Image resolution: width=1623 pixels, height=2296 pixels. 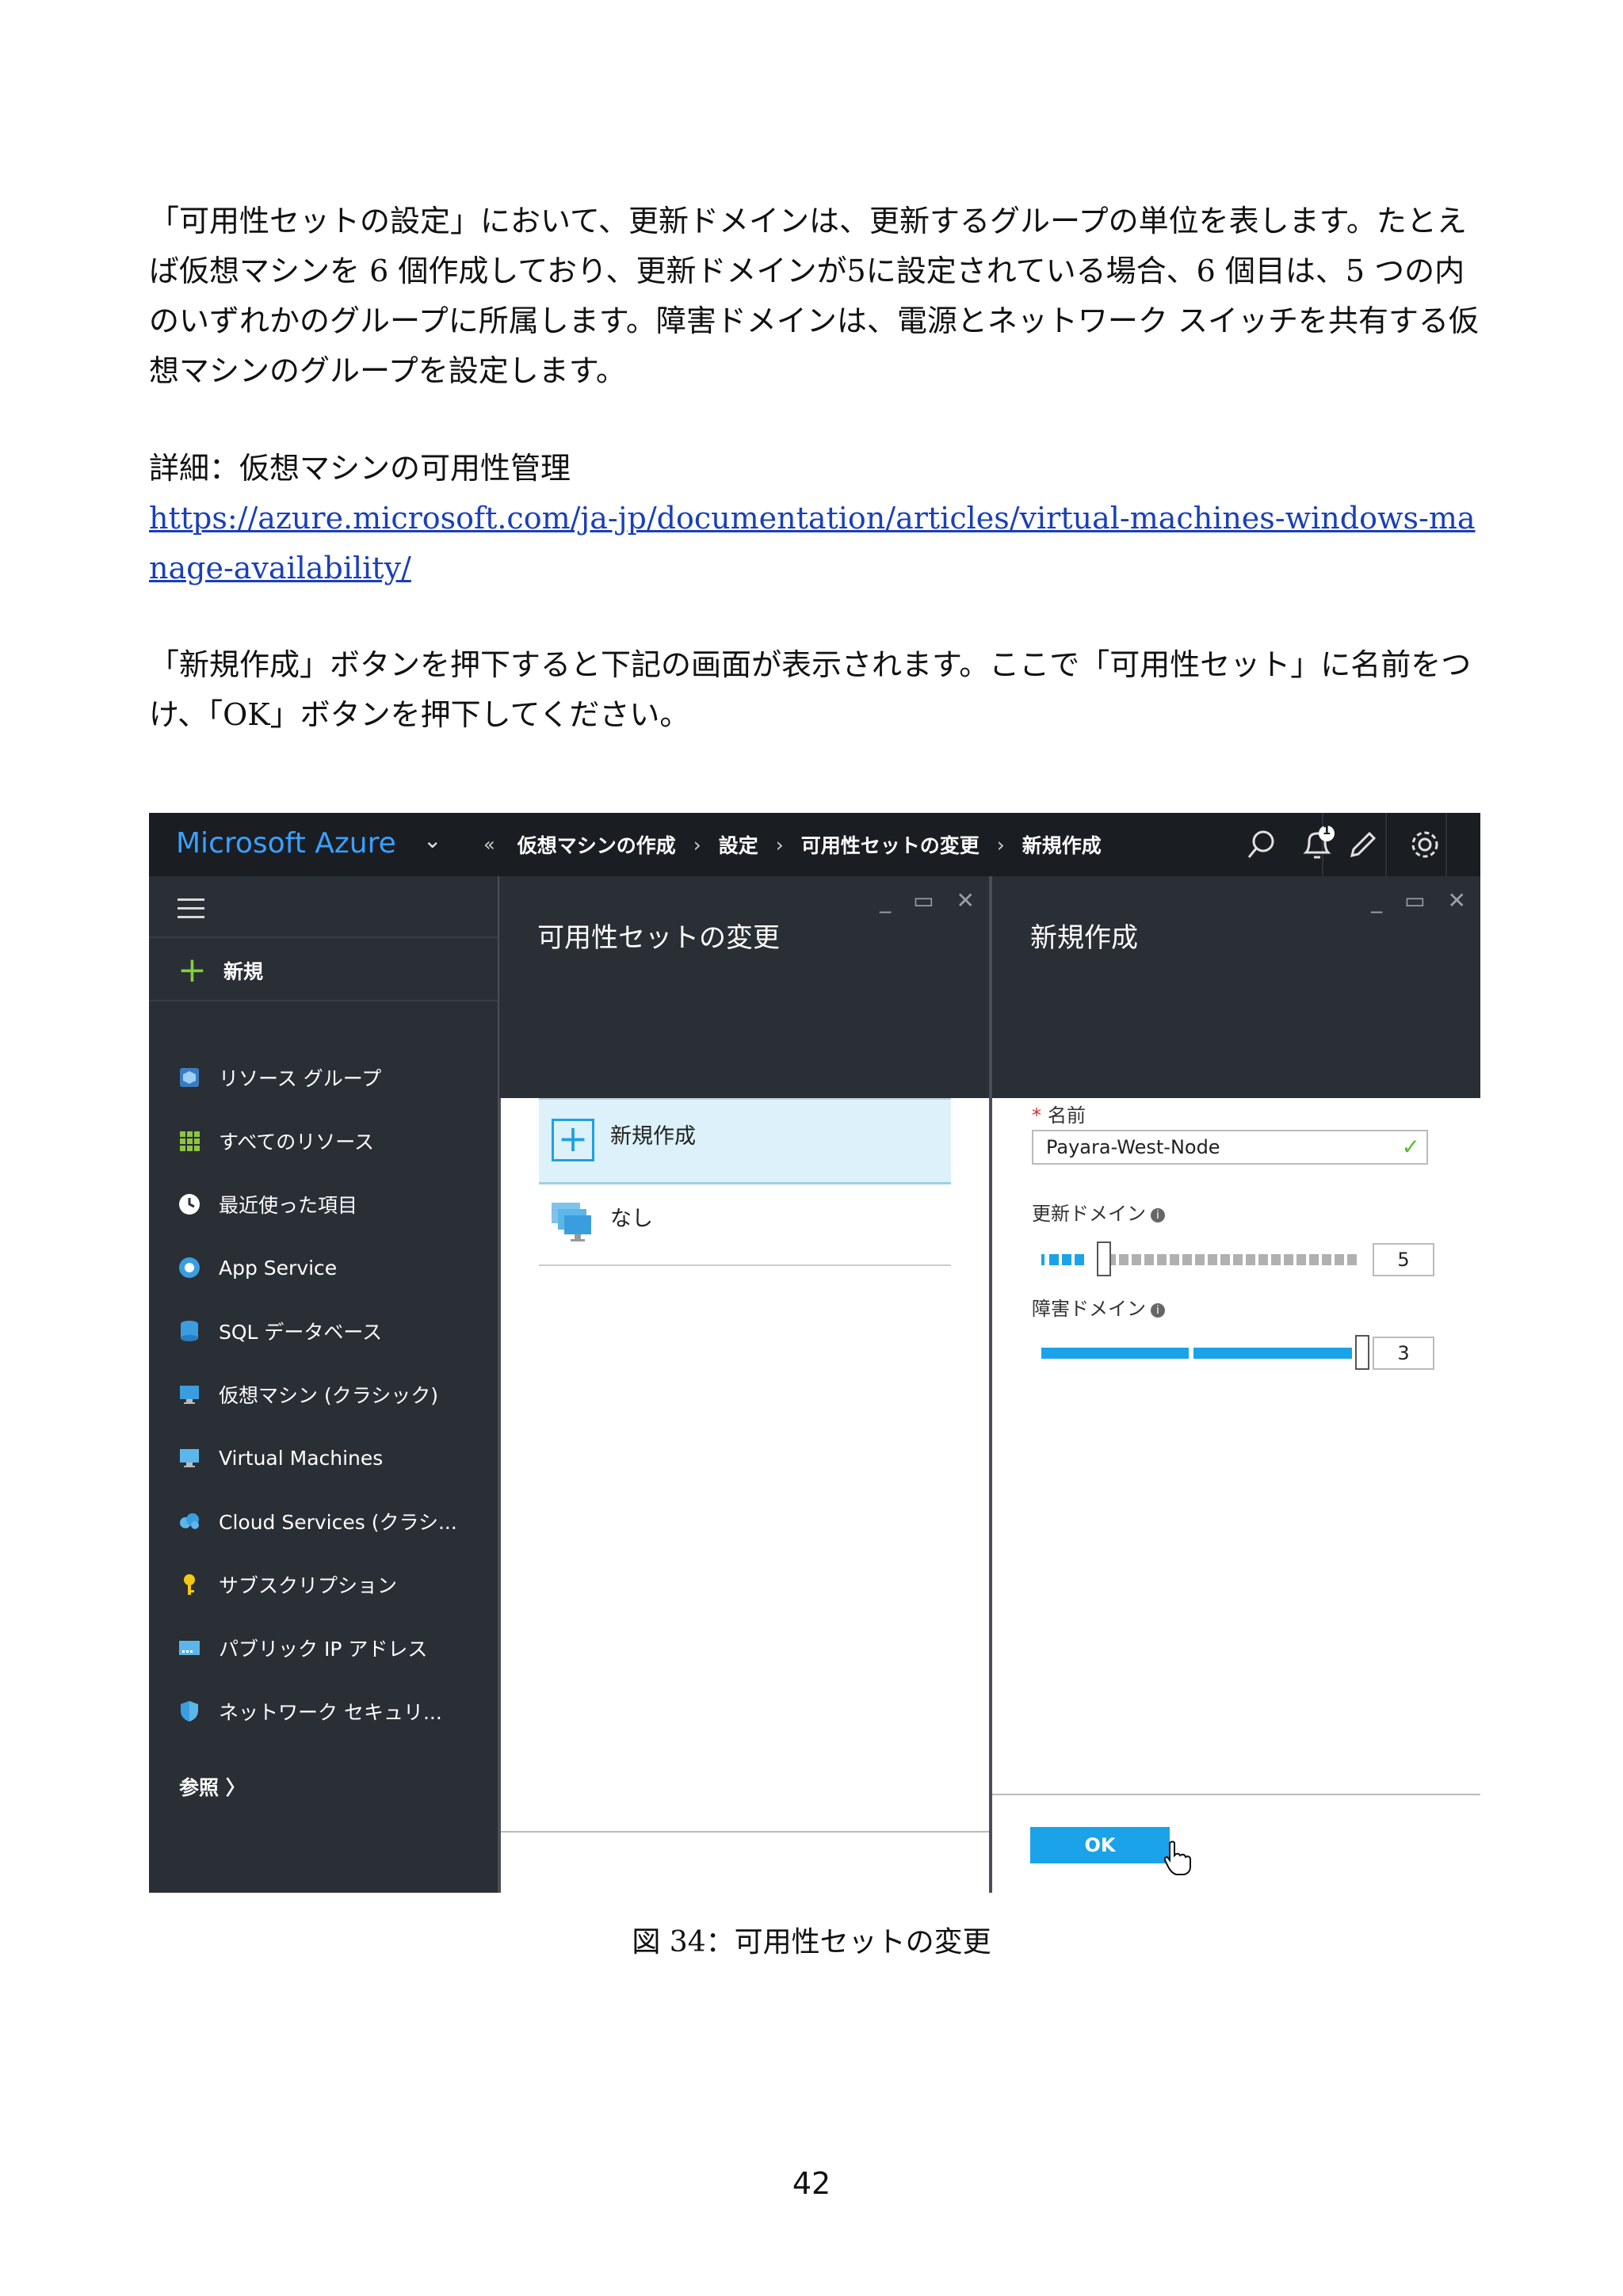 What do you see at coordinates (1178, 1859) in the screenshot?
I see `hand-cursor-icon` at bounding box center [1178, 1859].